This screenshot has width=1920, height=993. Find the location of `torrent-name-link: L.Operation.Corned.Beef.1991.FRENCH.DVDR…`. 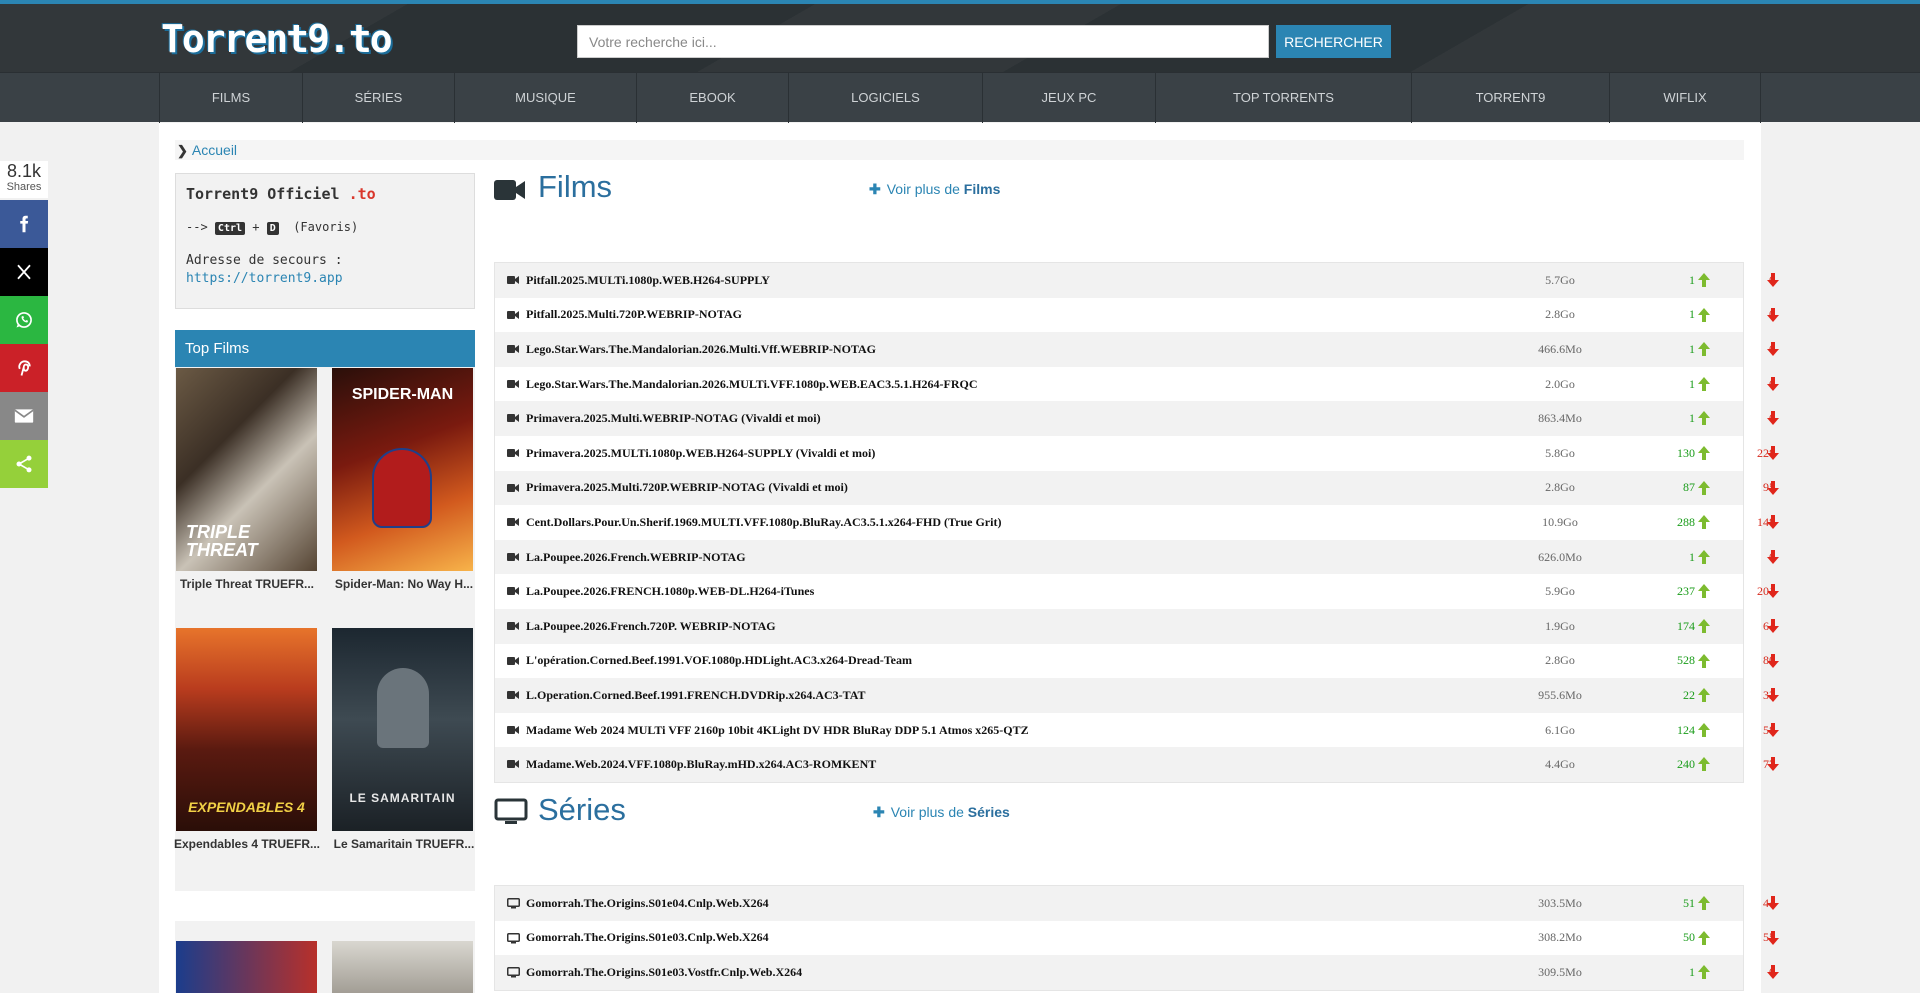

torrent-name-link: L.Operation.Corned.Beef.1991.FRENCH.DVDR… is located at coordinates (696, 695).